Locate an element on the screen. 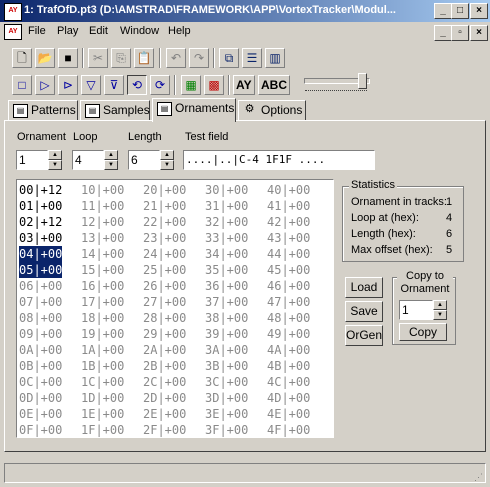  ornament-cell: 3B|+00 is located at coordinates (226, 366).